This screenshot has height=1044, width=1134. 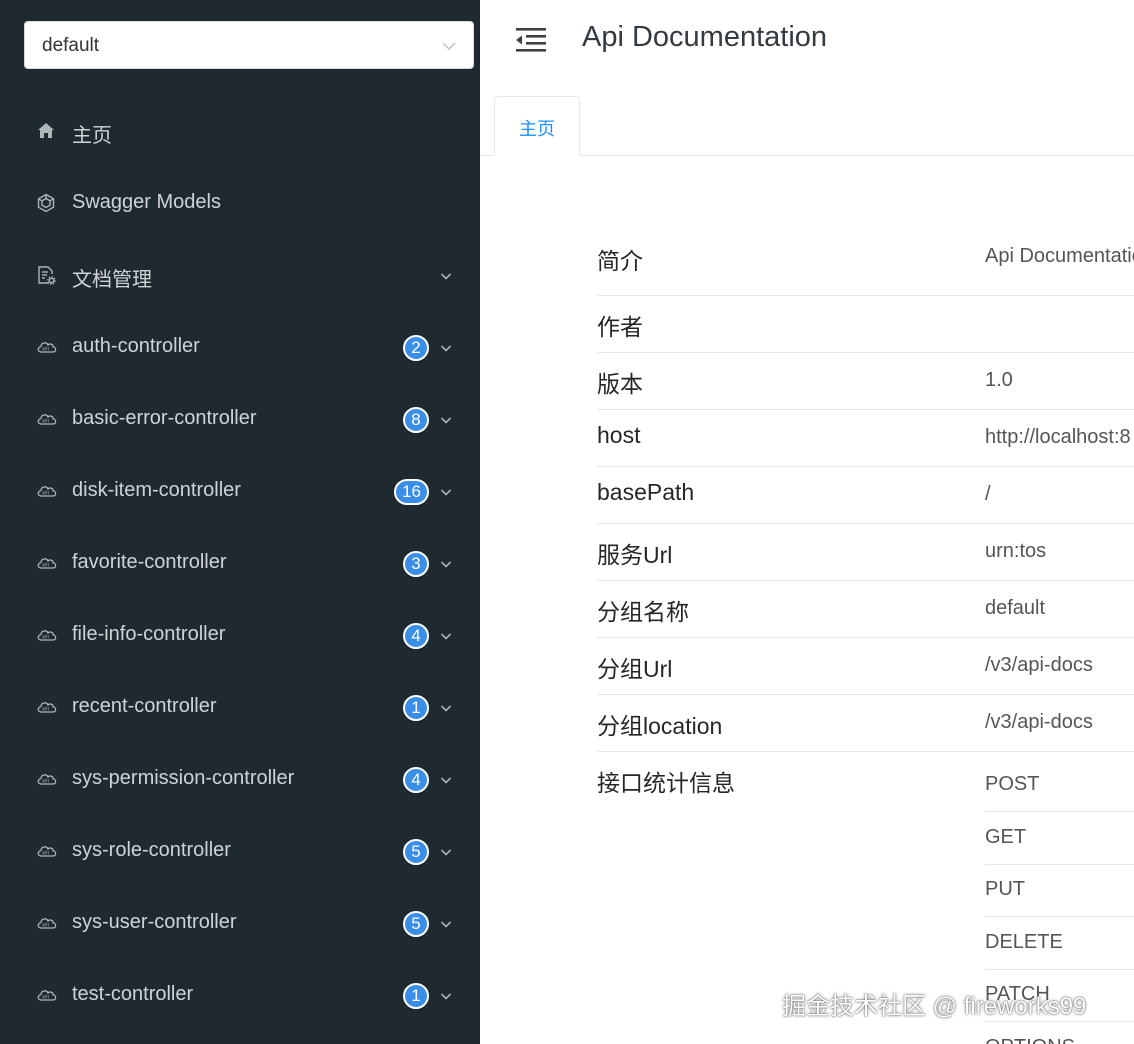 What do you see at coordinates (705, 37) in the screenshot?
I see `page-title: Api Documentation` at bounding box center [705, 37].